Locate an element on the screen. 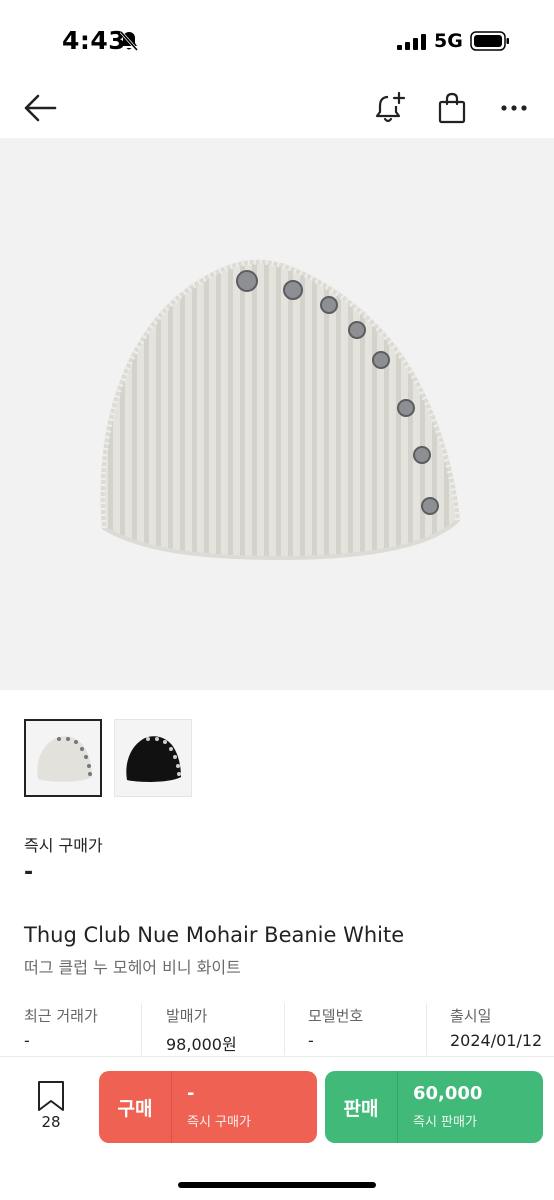 This screenshot has height=1200, width=554. sell-price: 60,000 is located at coordinates (448, 1093).